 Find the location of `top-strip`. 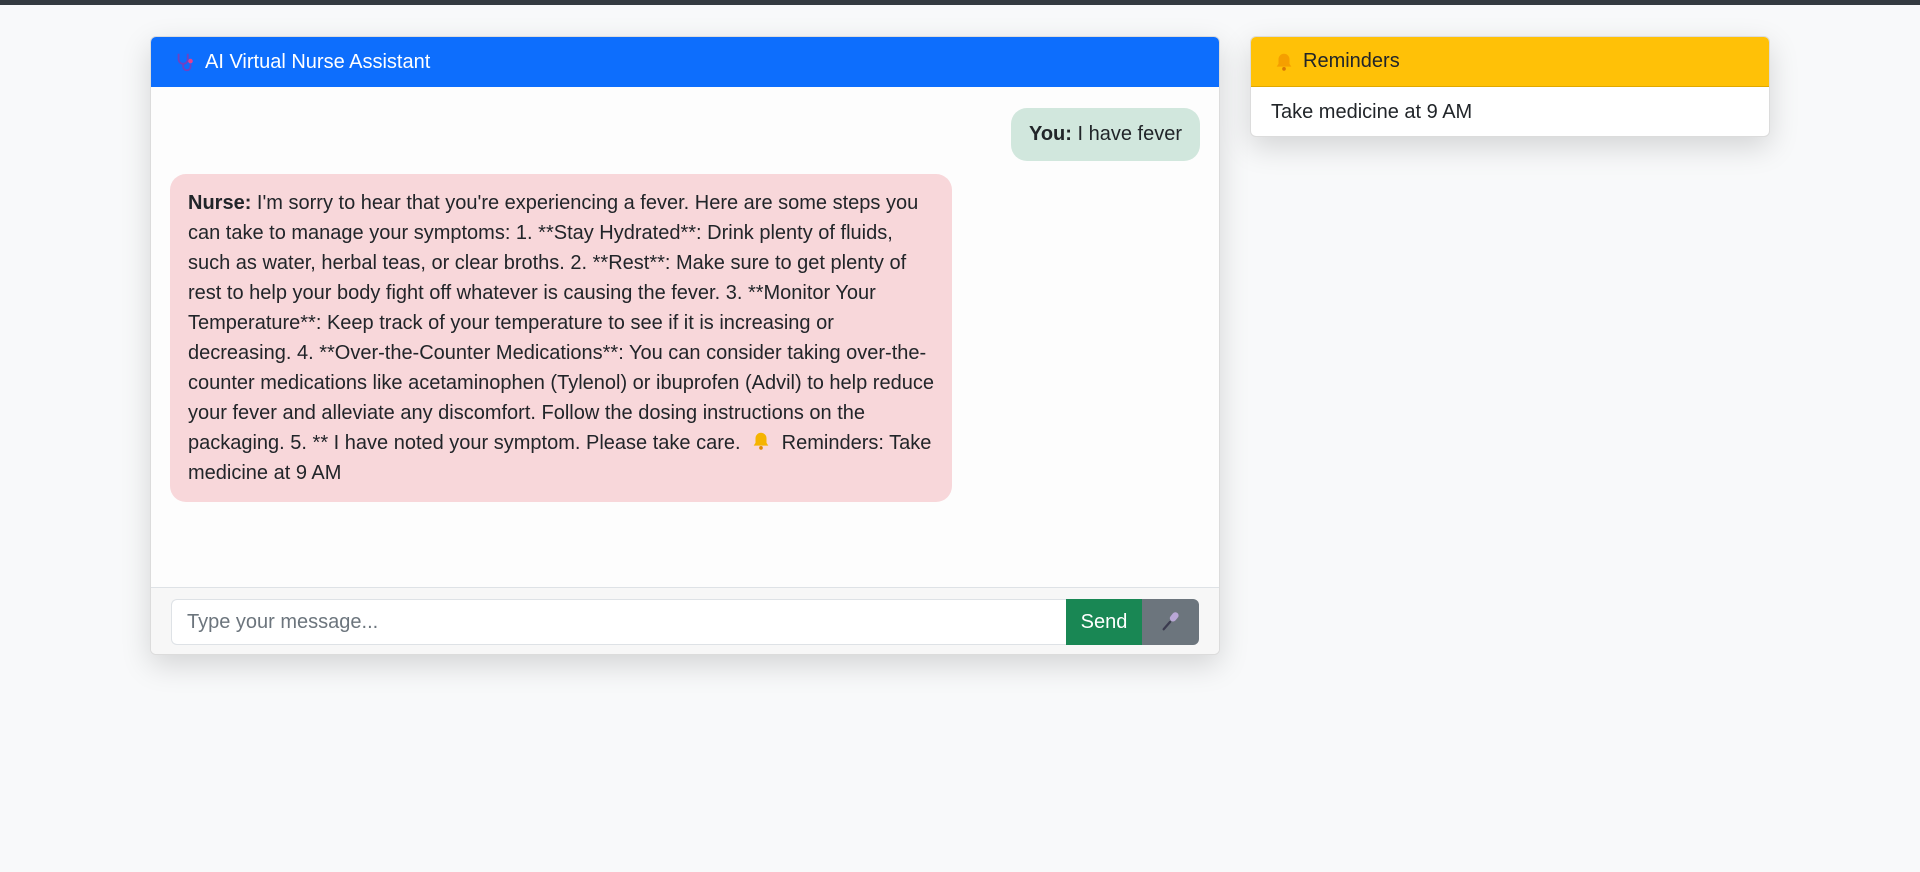

top-strip is located at coordinates (960, 2).